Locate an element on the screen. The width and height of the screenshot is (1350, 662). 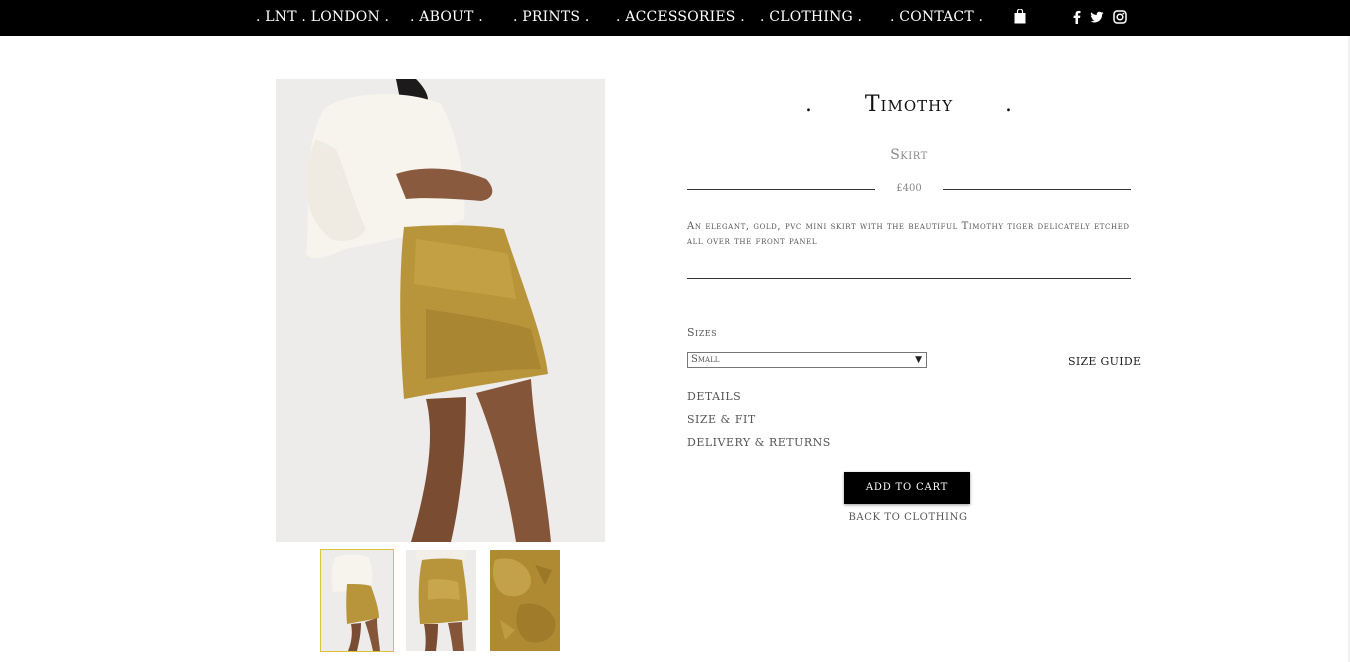
product-price: £400 is located at coordinates (909, 188).